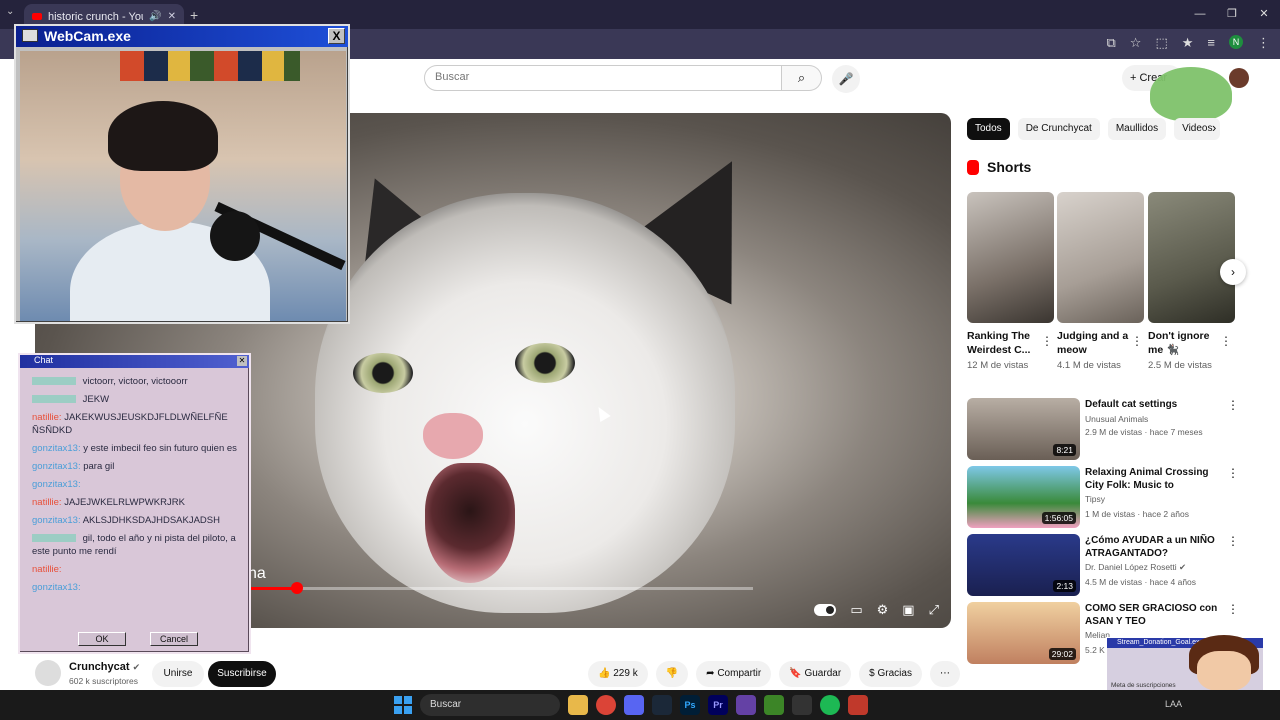 The image size is (1280, 720). I want to click on shorts-title: Shorts, so click(1009, 167).